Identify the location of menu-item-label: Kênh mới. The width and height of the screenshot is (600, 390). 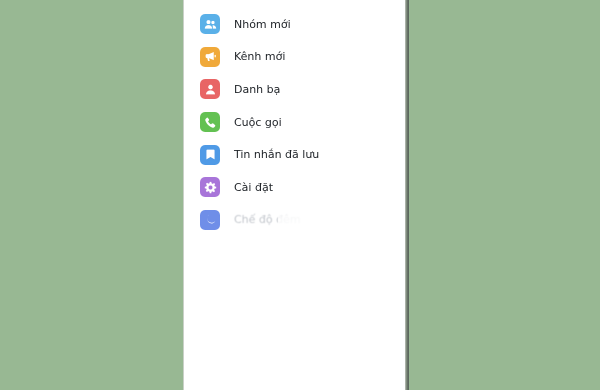
(260, 57).